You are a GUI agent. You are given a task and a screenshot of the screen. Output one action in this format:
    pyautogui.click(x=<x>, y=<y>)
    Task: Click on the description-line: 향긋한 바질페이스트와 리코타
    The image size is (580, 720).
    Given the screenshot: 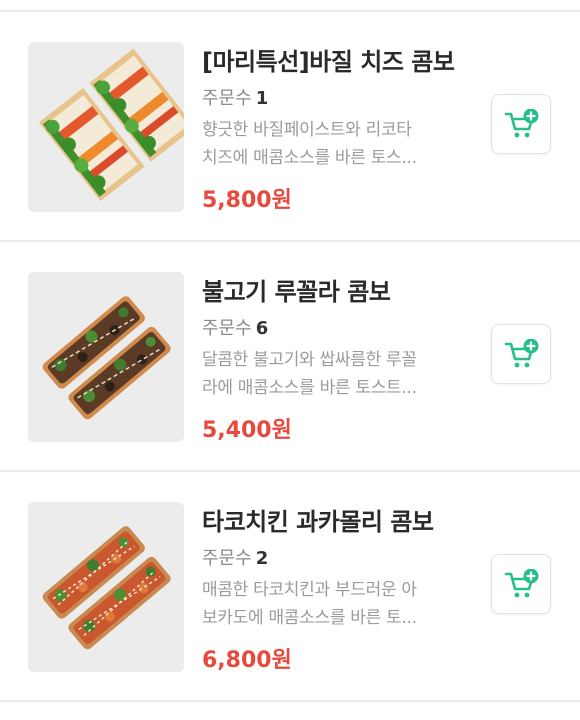 What is the action you would take?
    pyautogui.click(x=307, y=130)
    